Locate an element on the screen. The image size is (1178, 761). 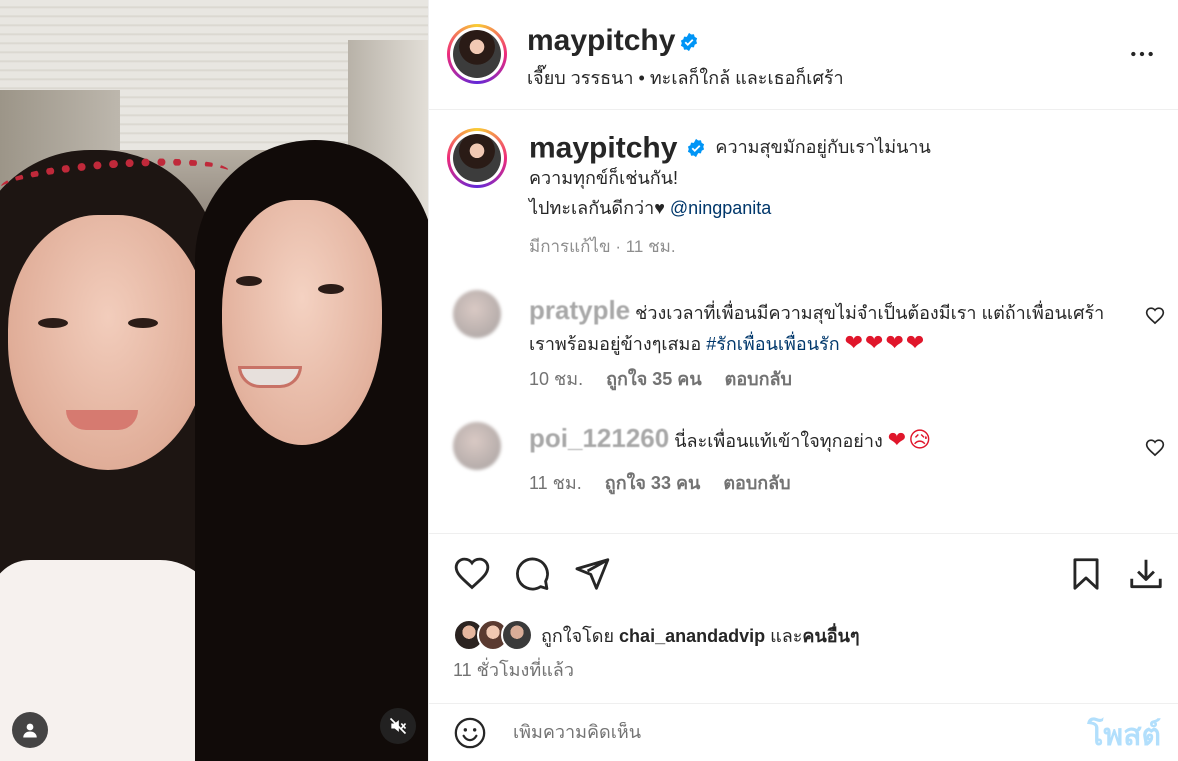
comment-time: 11 ชม. is located at coordinates (555, 483).